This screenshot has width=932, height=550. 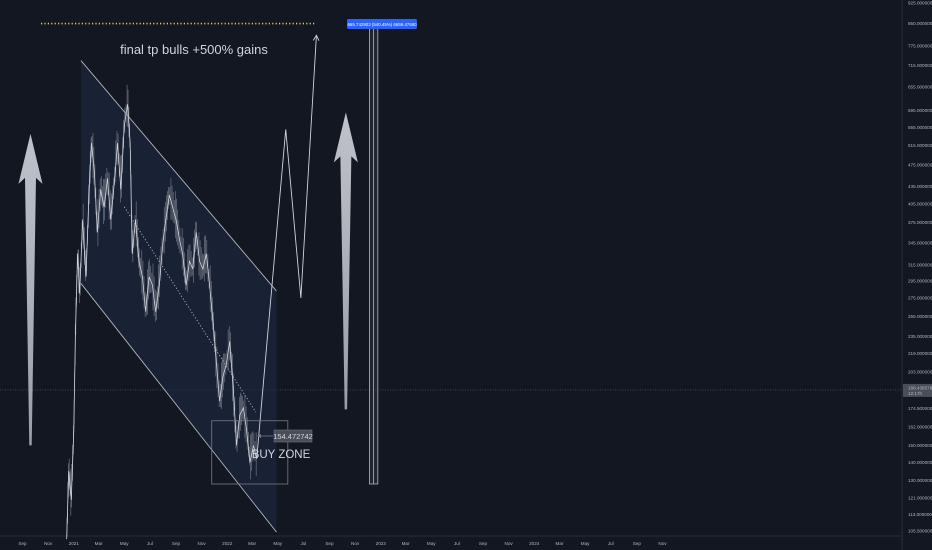 I want to click on y-tick-label: 345.000000, so click(x=920, y=242).